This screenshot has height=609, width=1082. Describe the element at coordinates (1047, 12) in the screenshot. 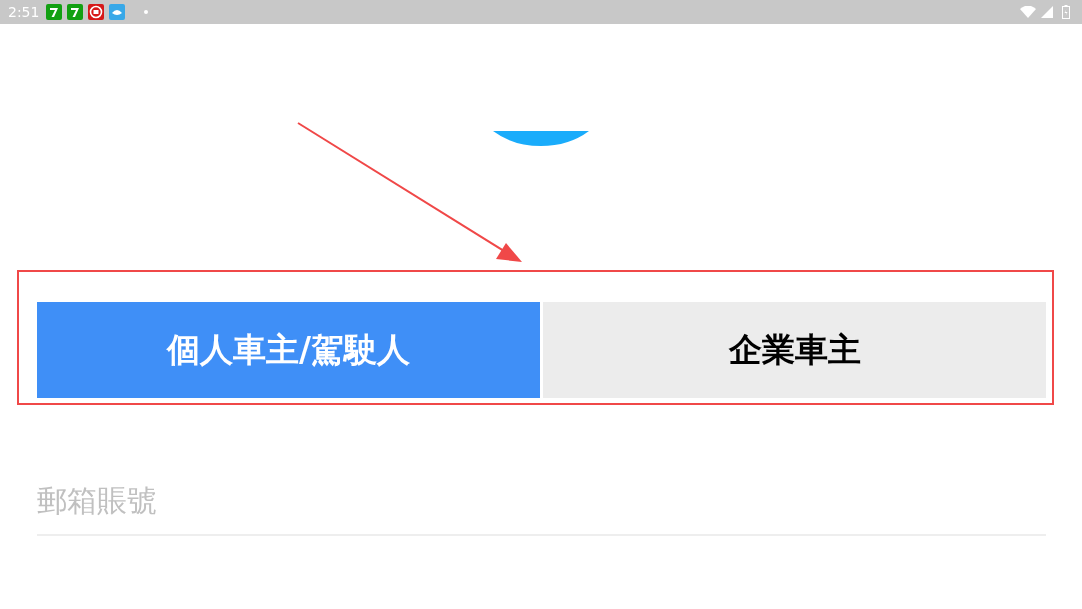

I see `signal-icon` at that location.